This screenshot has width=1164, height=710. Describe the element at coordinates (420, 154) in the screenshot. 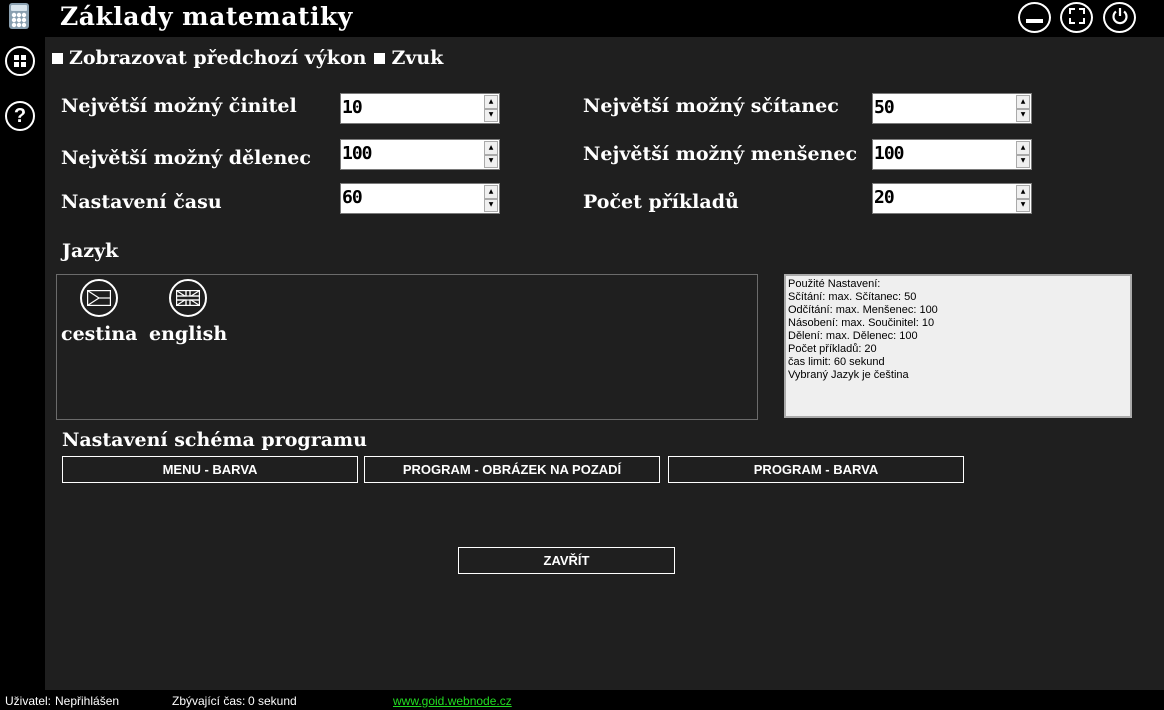

I see `max-dividend-stepper: 100 ▲ ▼` at that location.